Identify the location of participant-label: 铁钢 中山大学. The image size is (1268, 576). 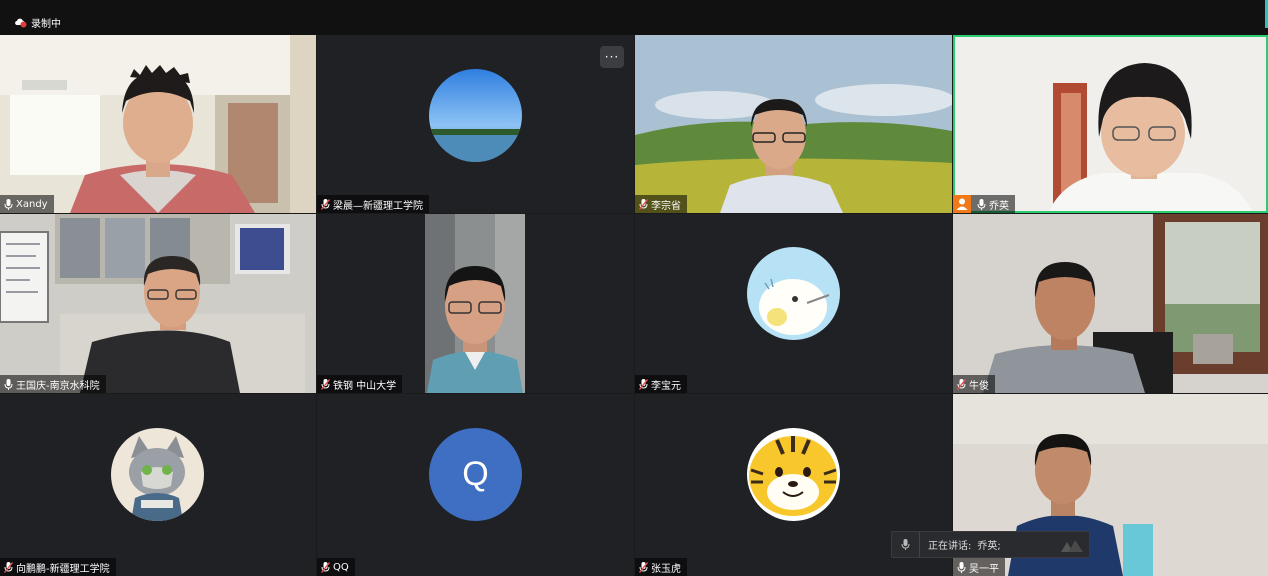
(360, 384).